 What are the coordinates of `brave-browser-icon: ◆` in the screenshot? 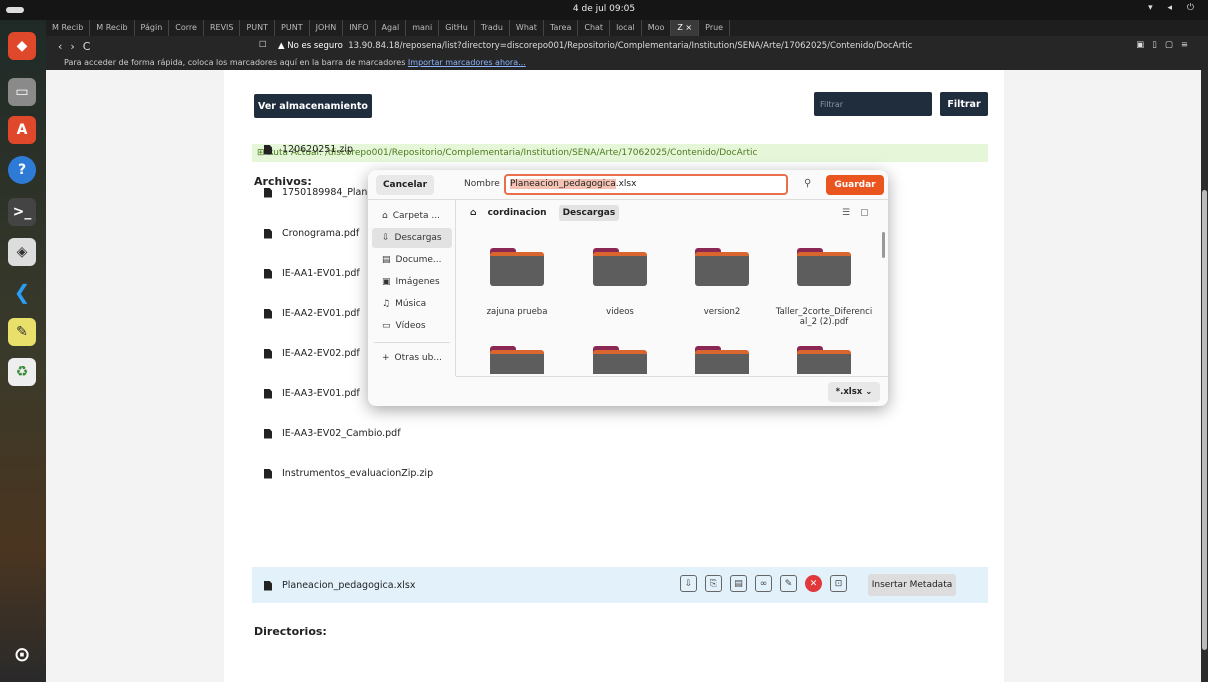 It's located at (22, 46).